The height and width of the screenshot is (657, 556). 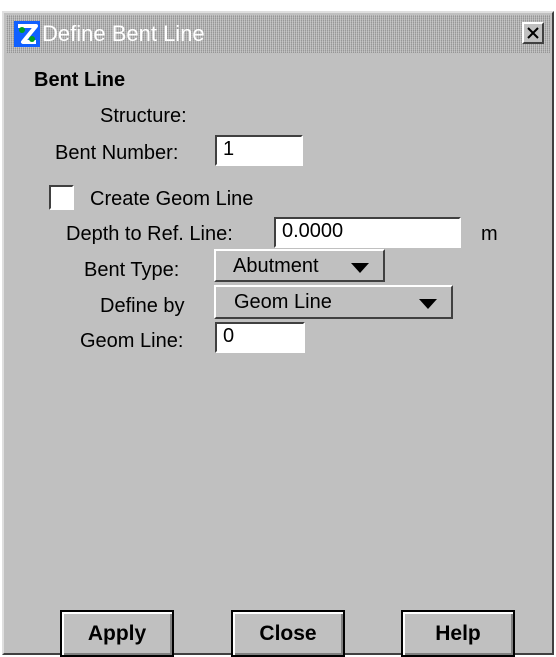 What do you see at coordinates (367, 232) in the screenshot?
I see `depth-to-ref-line-field: 0.0000` at bounding box center [367, 232].